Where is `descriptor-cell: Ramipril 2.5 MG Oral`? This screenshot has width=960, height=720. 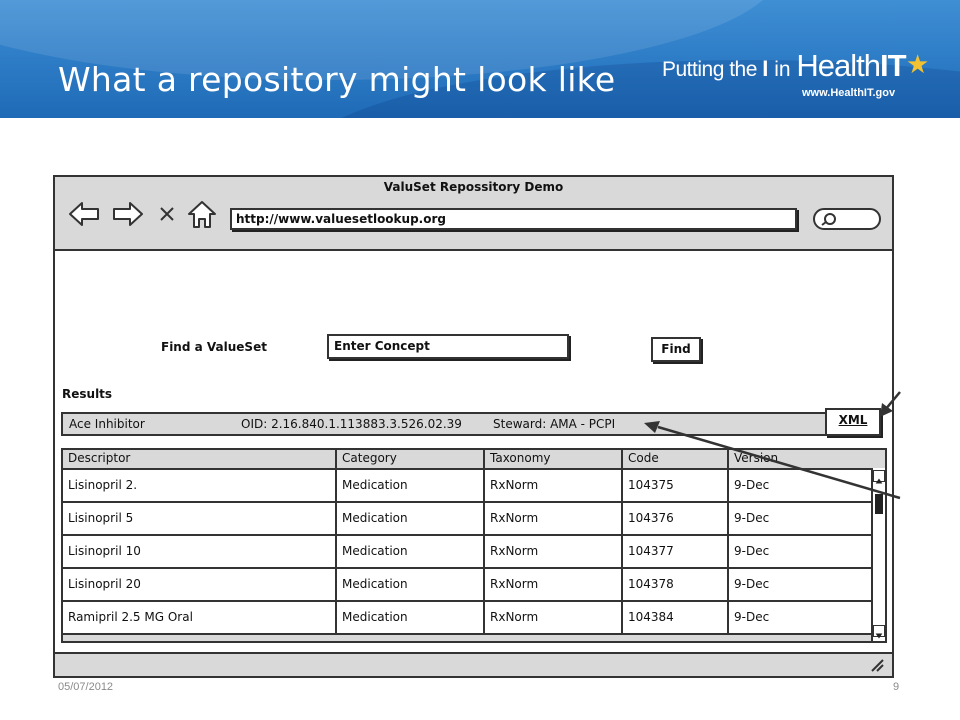 descriptor-cell: Ramipril 2.5 MG Oral is located at coordinates (200, 618).